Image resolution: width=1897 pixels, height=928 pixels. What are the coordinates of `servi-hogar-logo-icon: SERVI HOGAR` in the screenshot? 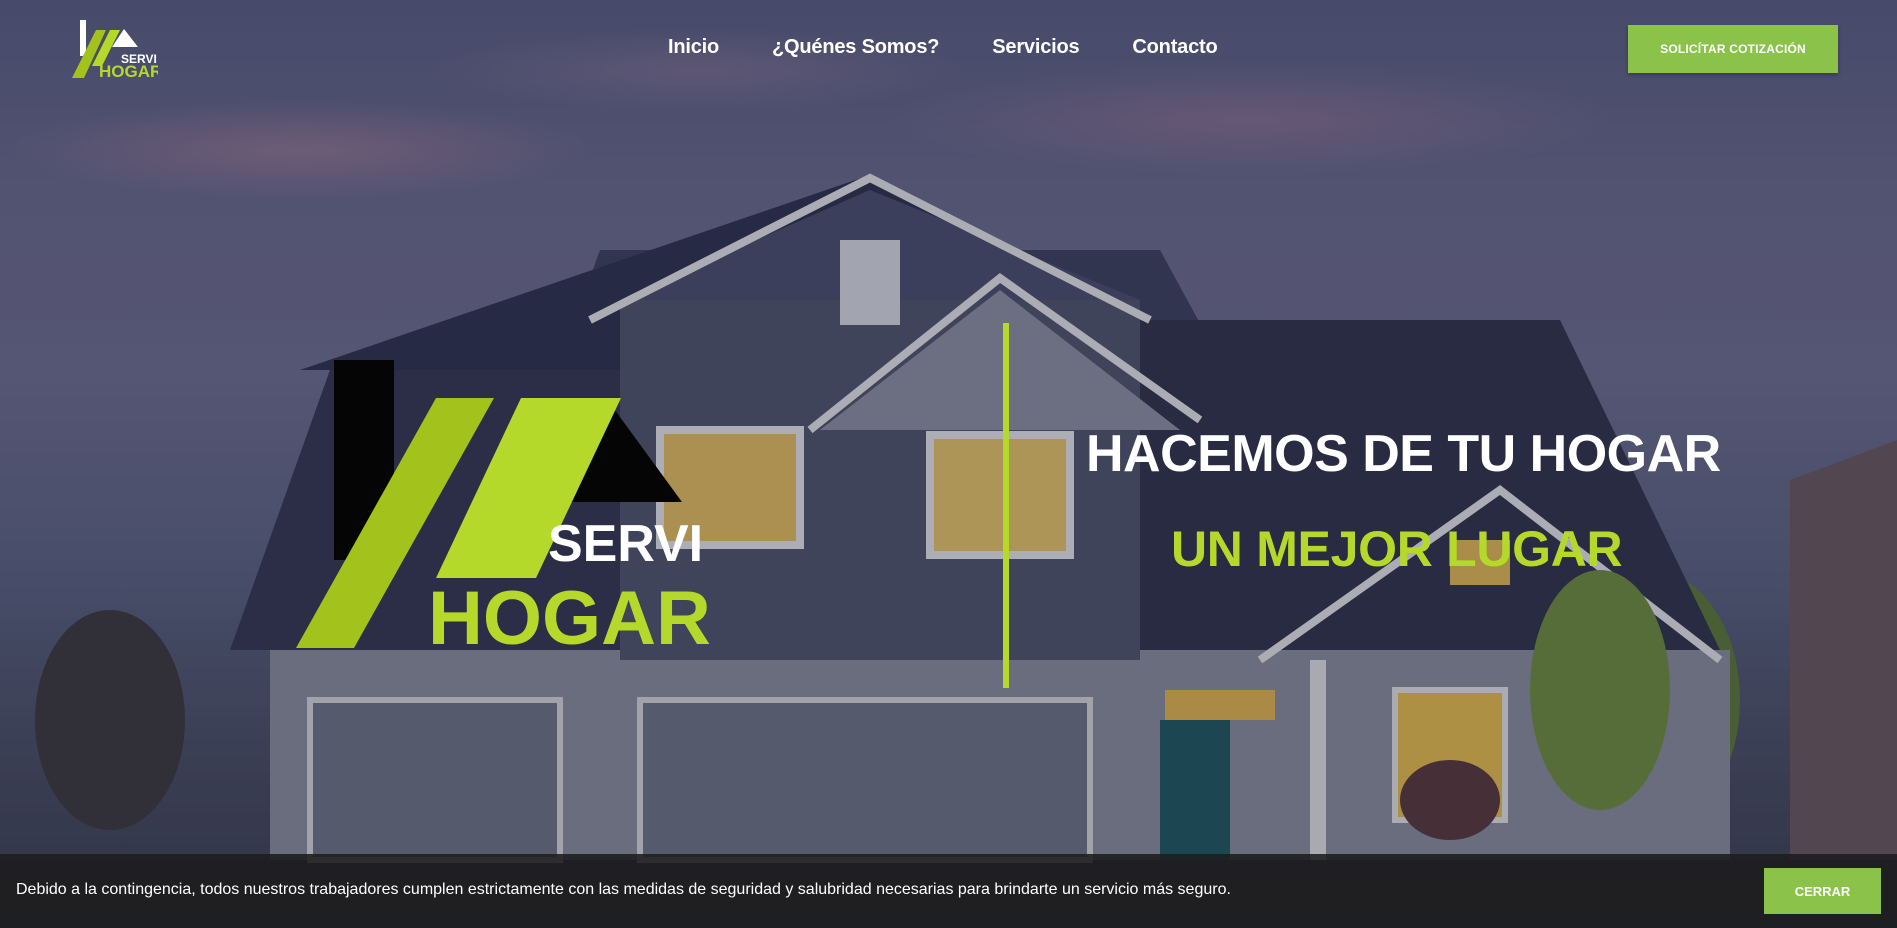 It's located at (117, 50).